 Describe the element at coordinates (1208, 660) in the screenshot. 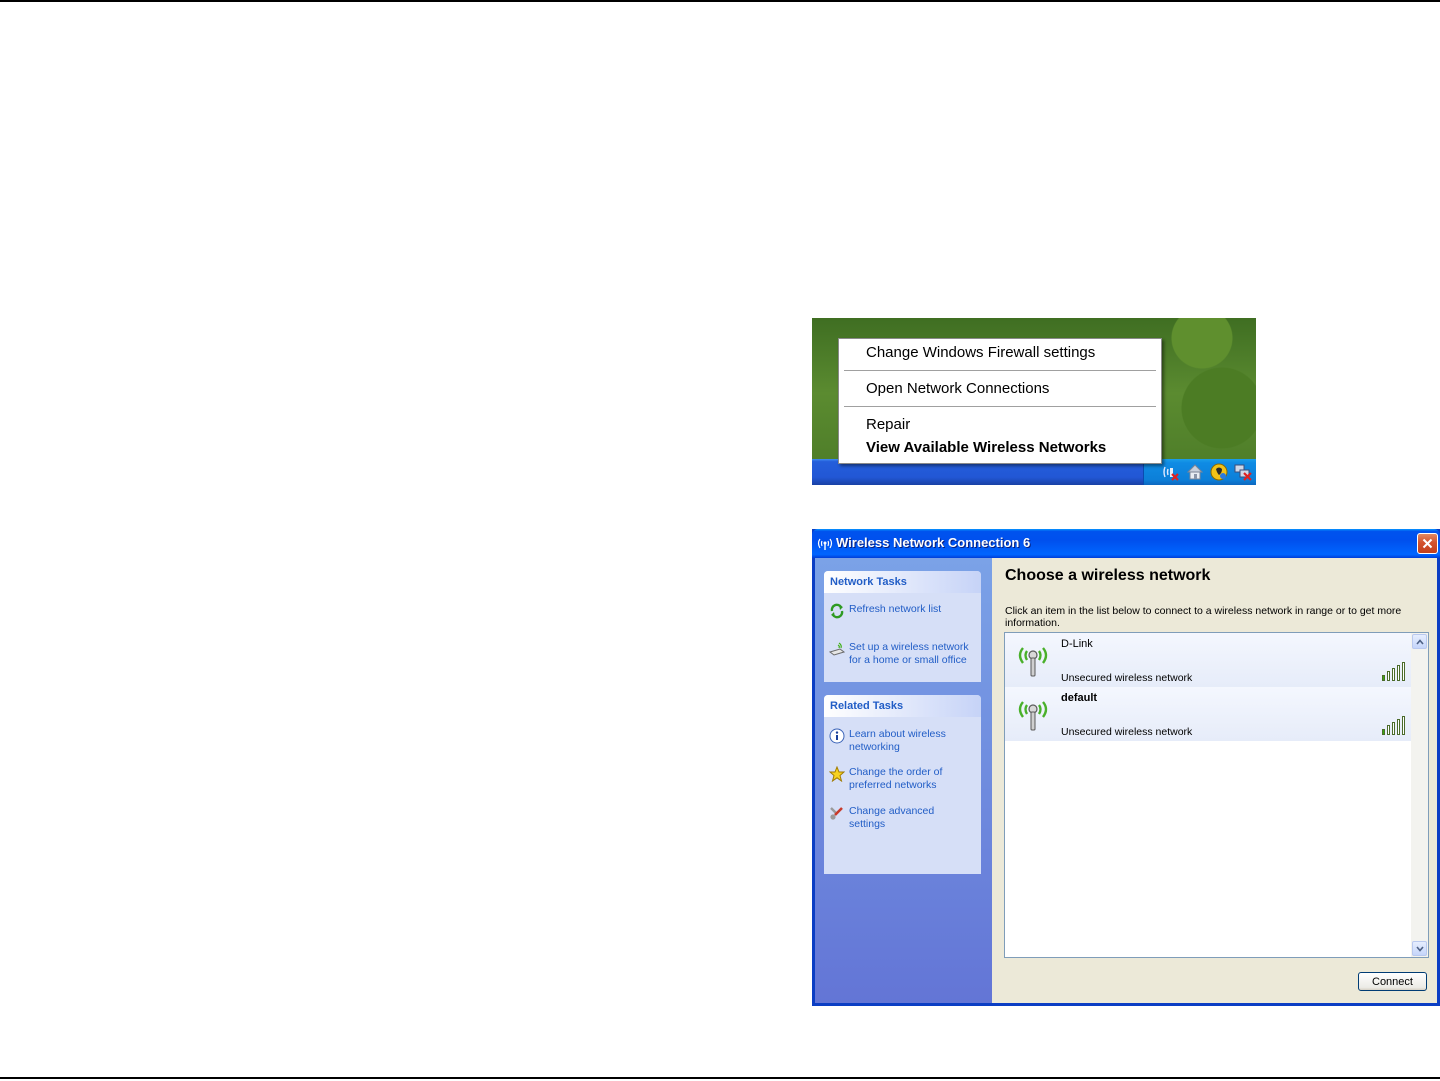

I see `network-item-d-link: D-Link Unsecured wireless network` at that location.